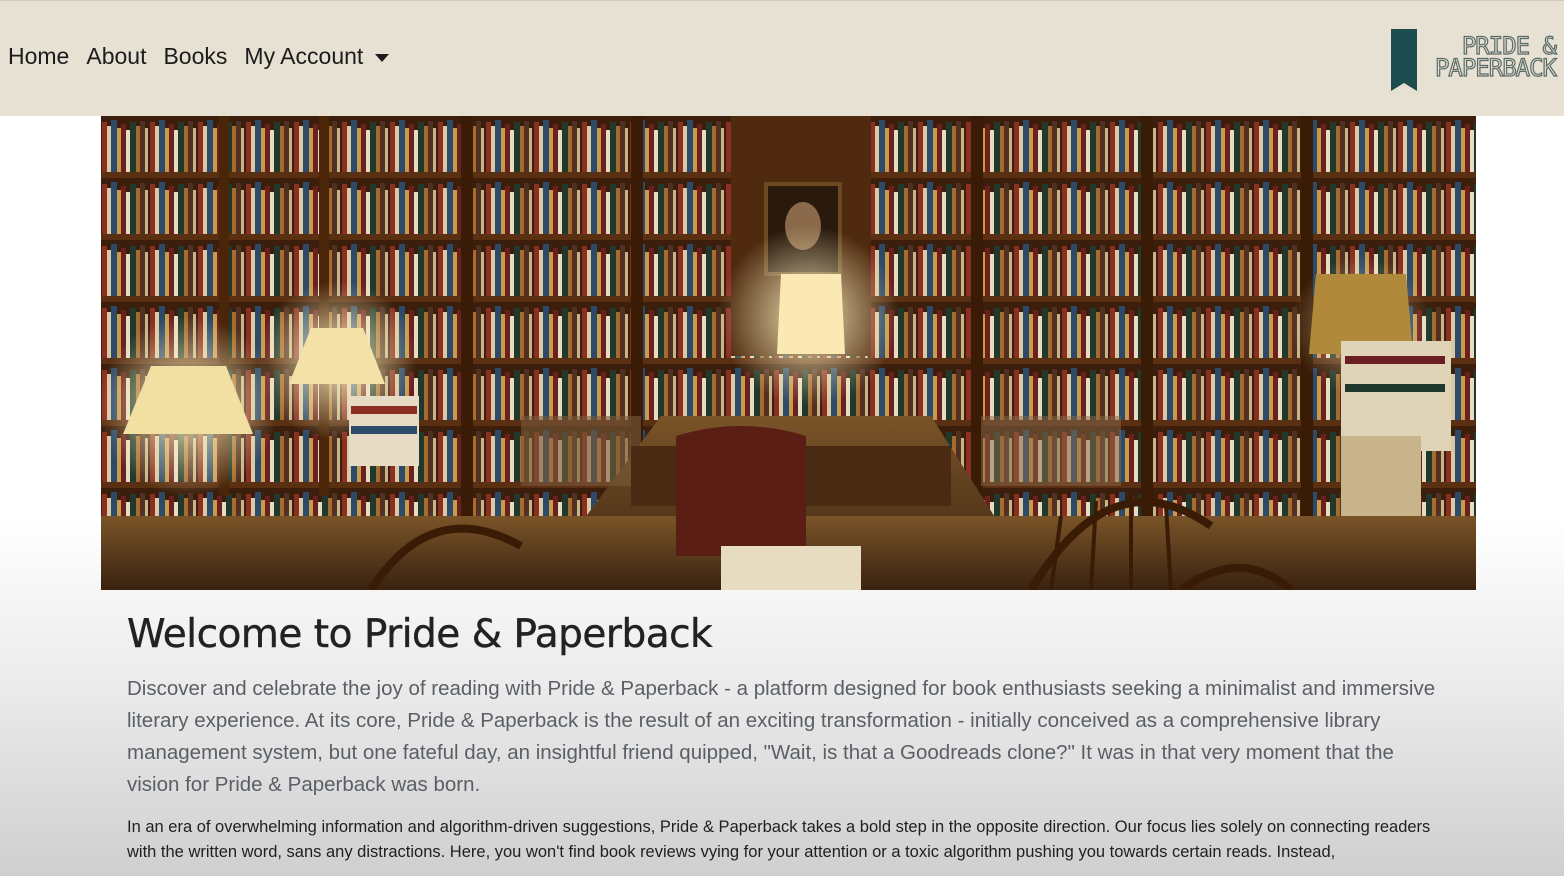  Describe the element at coordinates (1403, 60) in the screenshot. I see `bookmark-icon` at that location.